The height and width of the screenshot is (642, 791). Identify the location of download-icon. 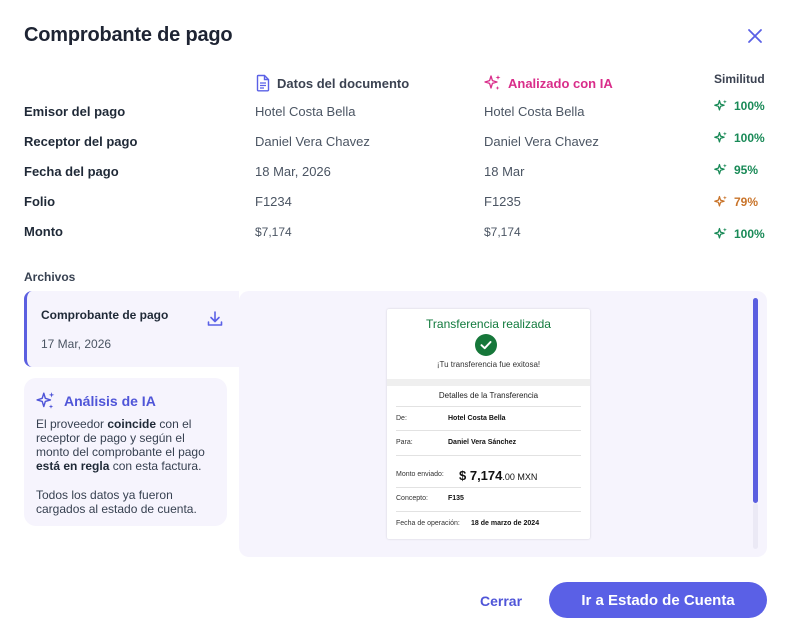
(215, 319).